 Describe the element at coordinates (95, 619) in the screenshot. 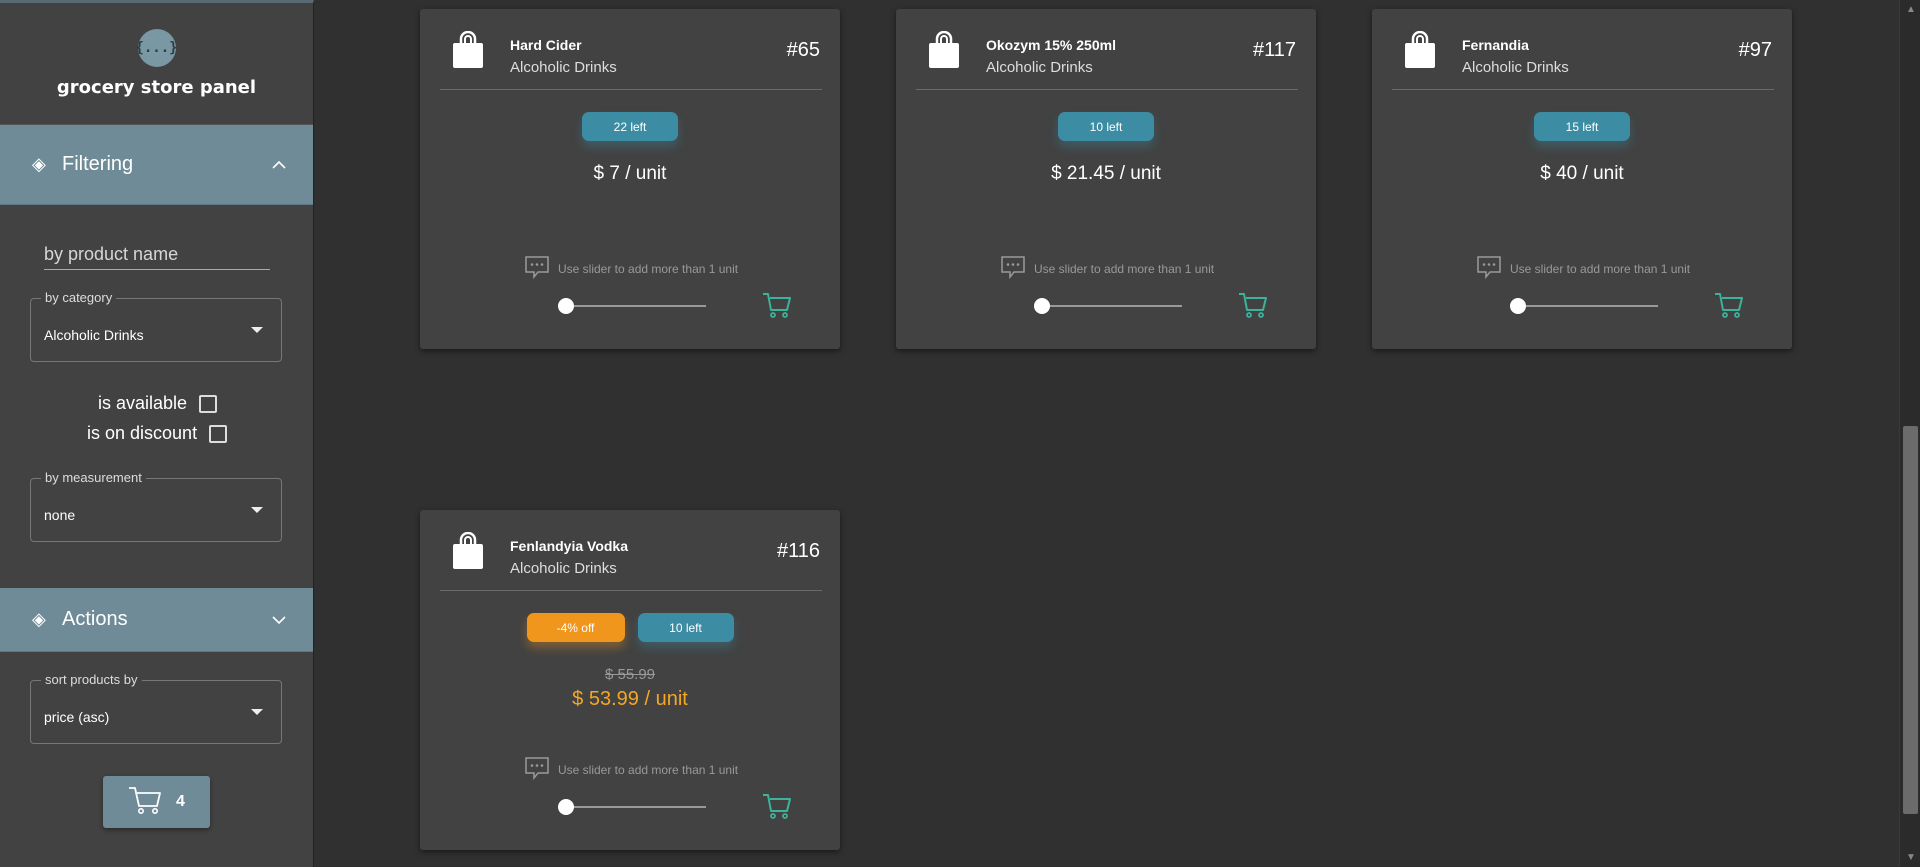

I see `actions-label: Actions` at that location.